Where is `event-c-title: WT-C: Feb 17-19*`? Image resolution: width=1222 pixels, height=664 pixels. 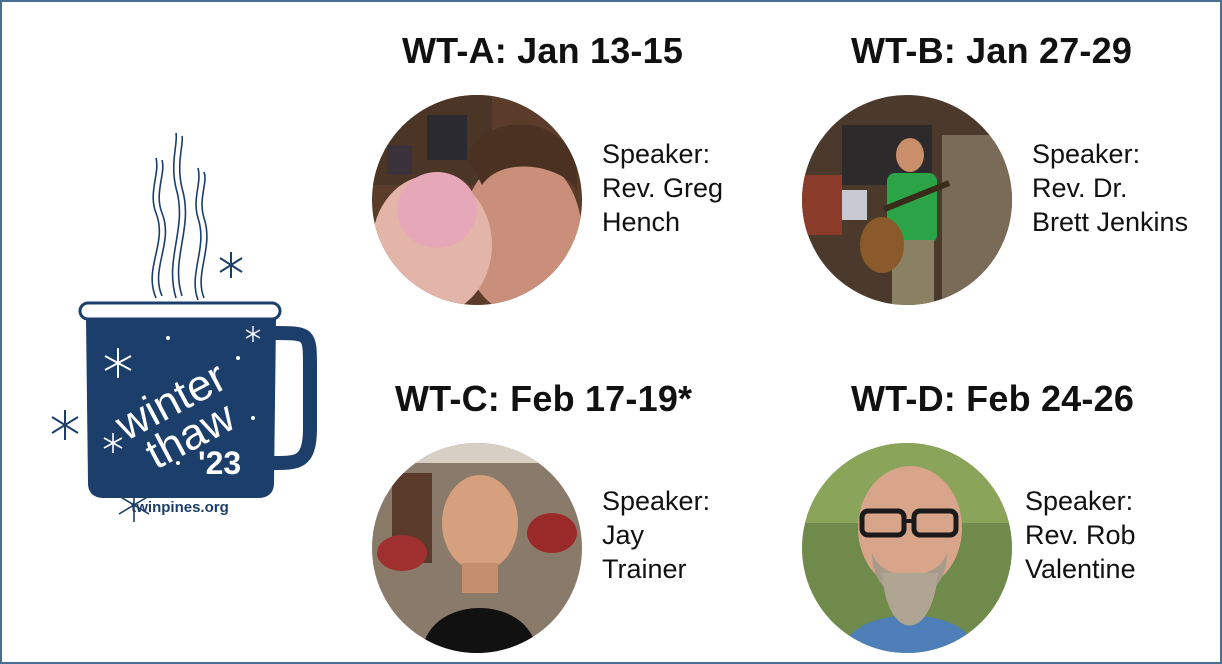
event-c-title: WT-C: Feb 17-19* is located at coordinates (544, 398).